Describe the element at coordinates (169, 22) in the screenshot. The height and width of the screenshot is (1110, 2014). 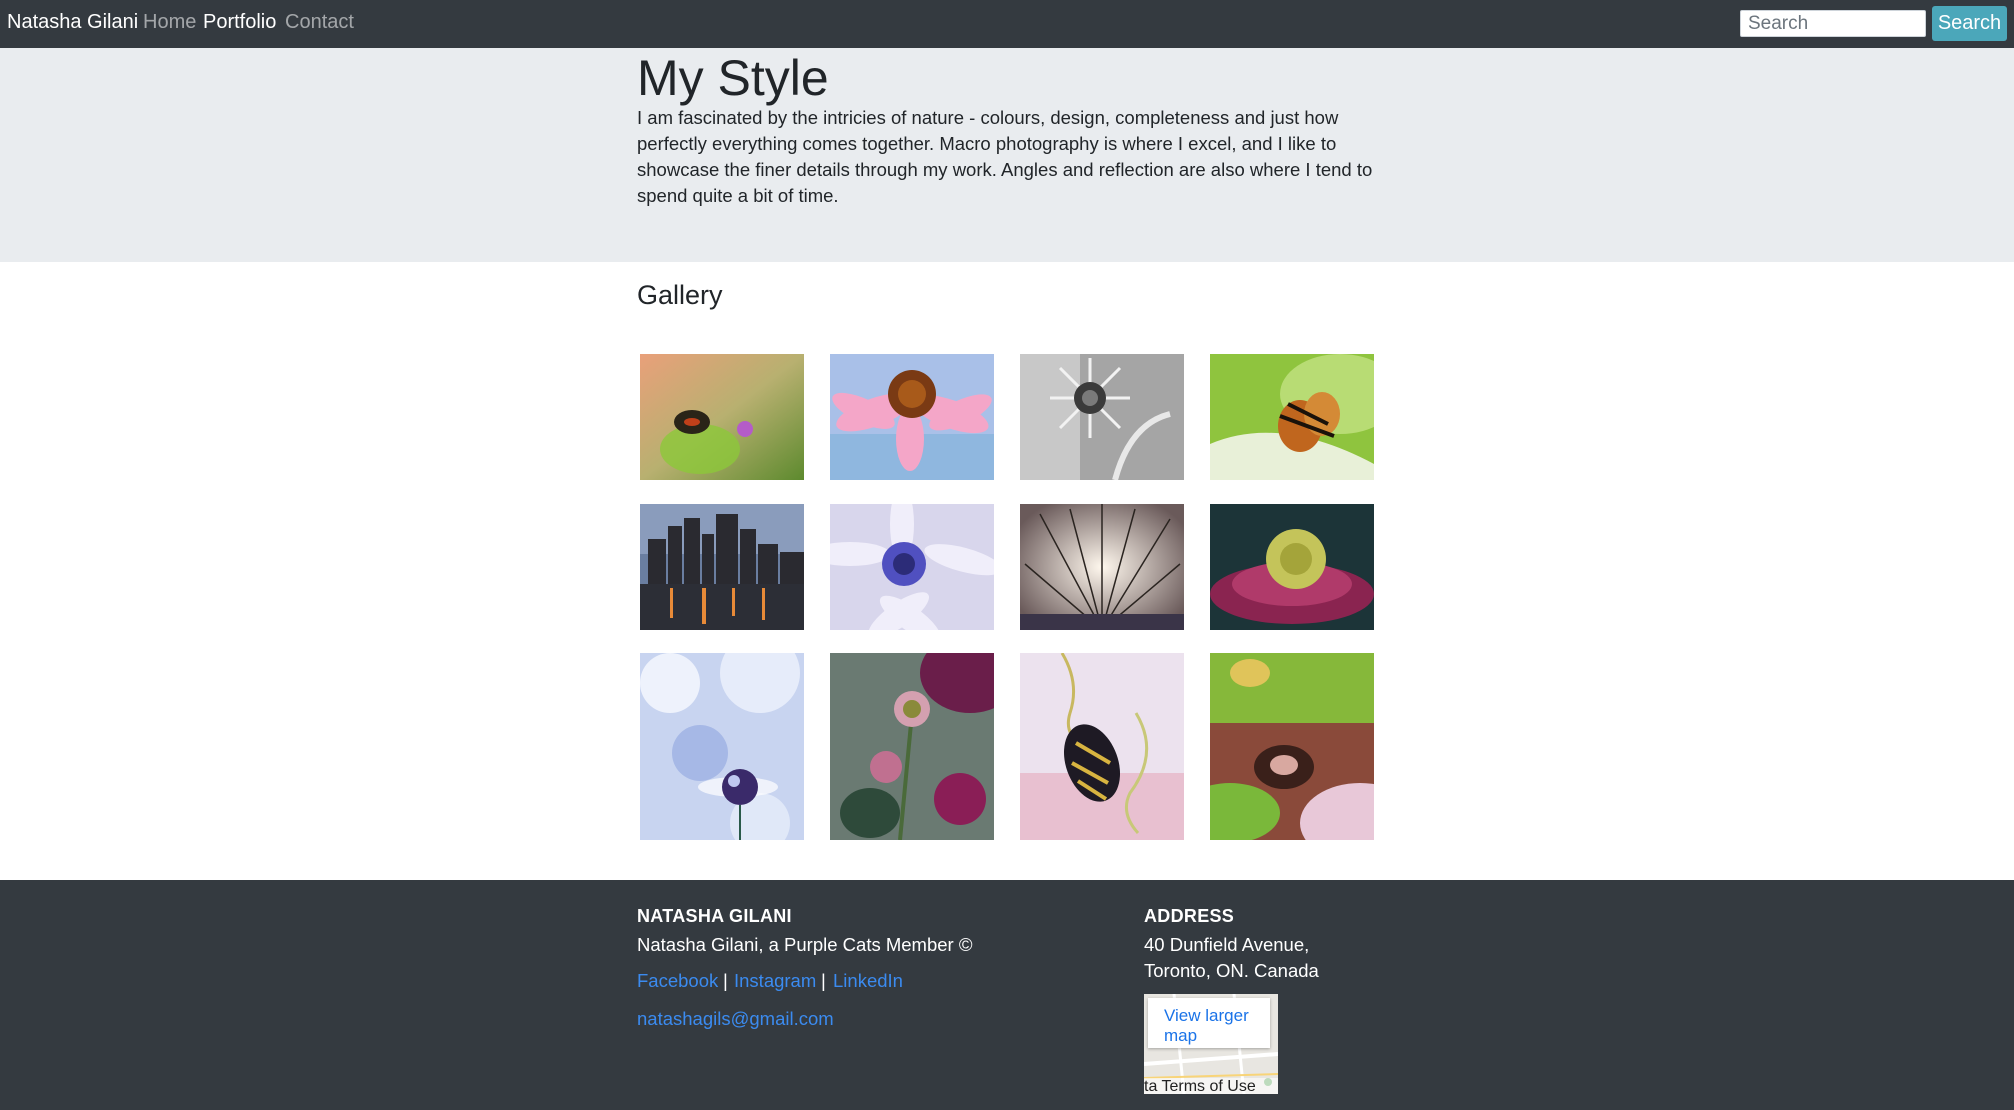
I see `nav-home-link: Home` at that location.